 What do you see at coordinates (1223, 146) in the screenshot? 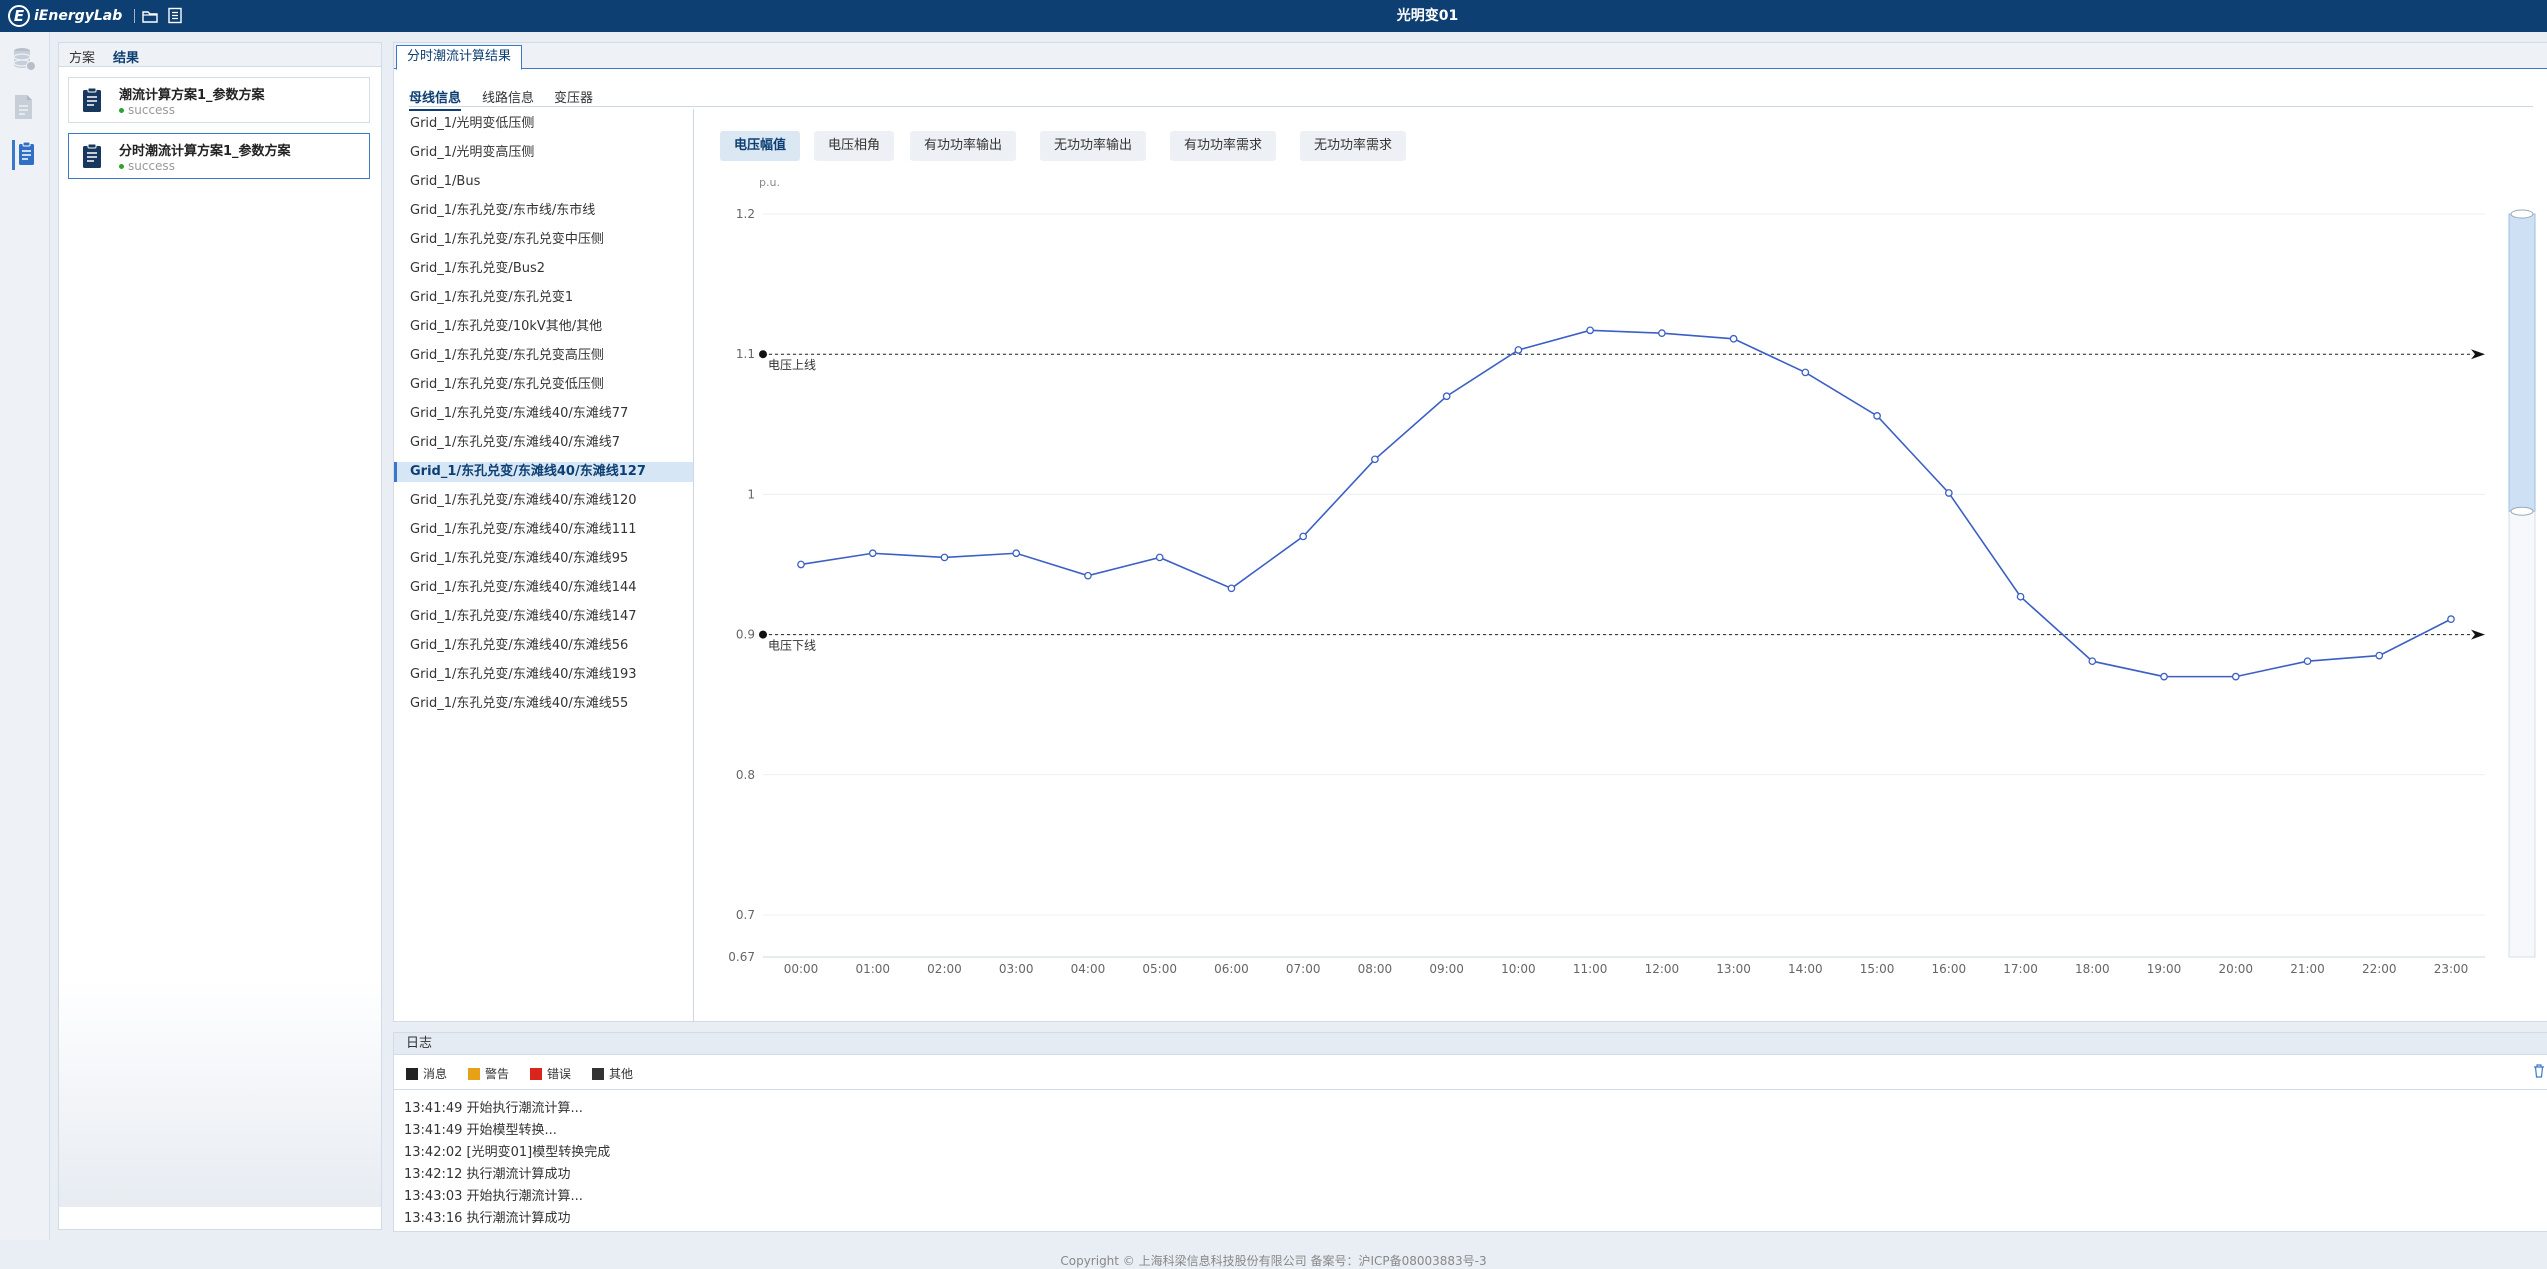
I see `metric-active-power-demand-button: 有功功率需求` at bounding box center [1223, 146].